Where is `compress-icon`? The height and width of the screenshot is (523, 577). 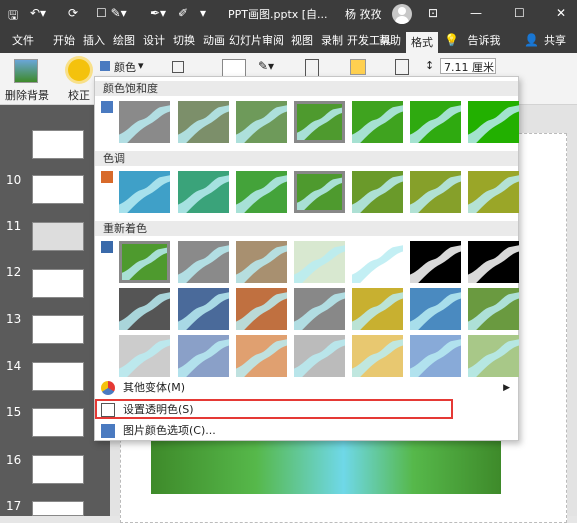 compress-icon is located at coordinates (178, 67).